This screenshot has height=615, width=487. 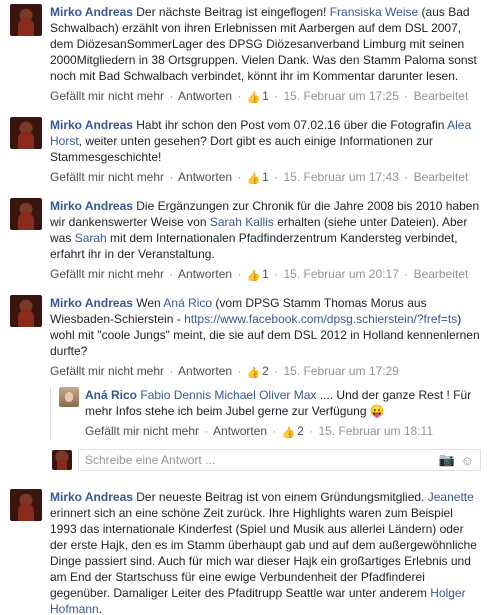 I want to click on mention-link: Sarah, so click(x=91, y=238).